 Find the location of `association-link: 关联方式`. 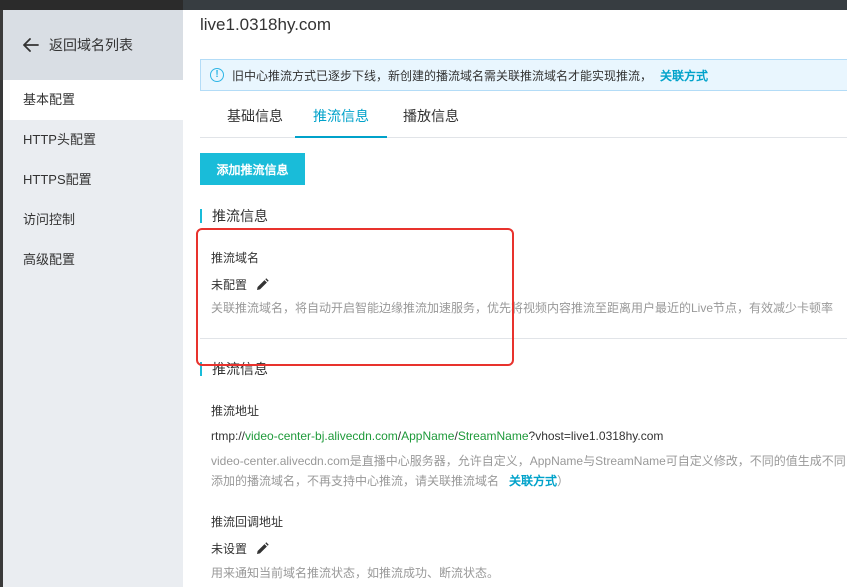

association-link: 关联方式 is located at coordinates (533, 481).